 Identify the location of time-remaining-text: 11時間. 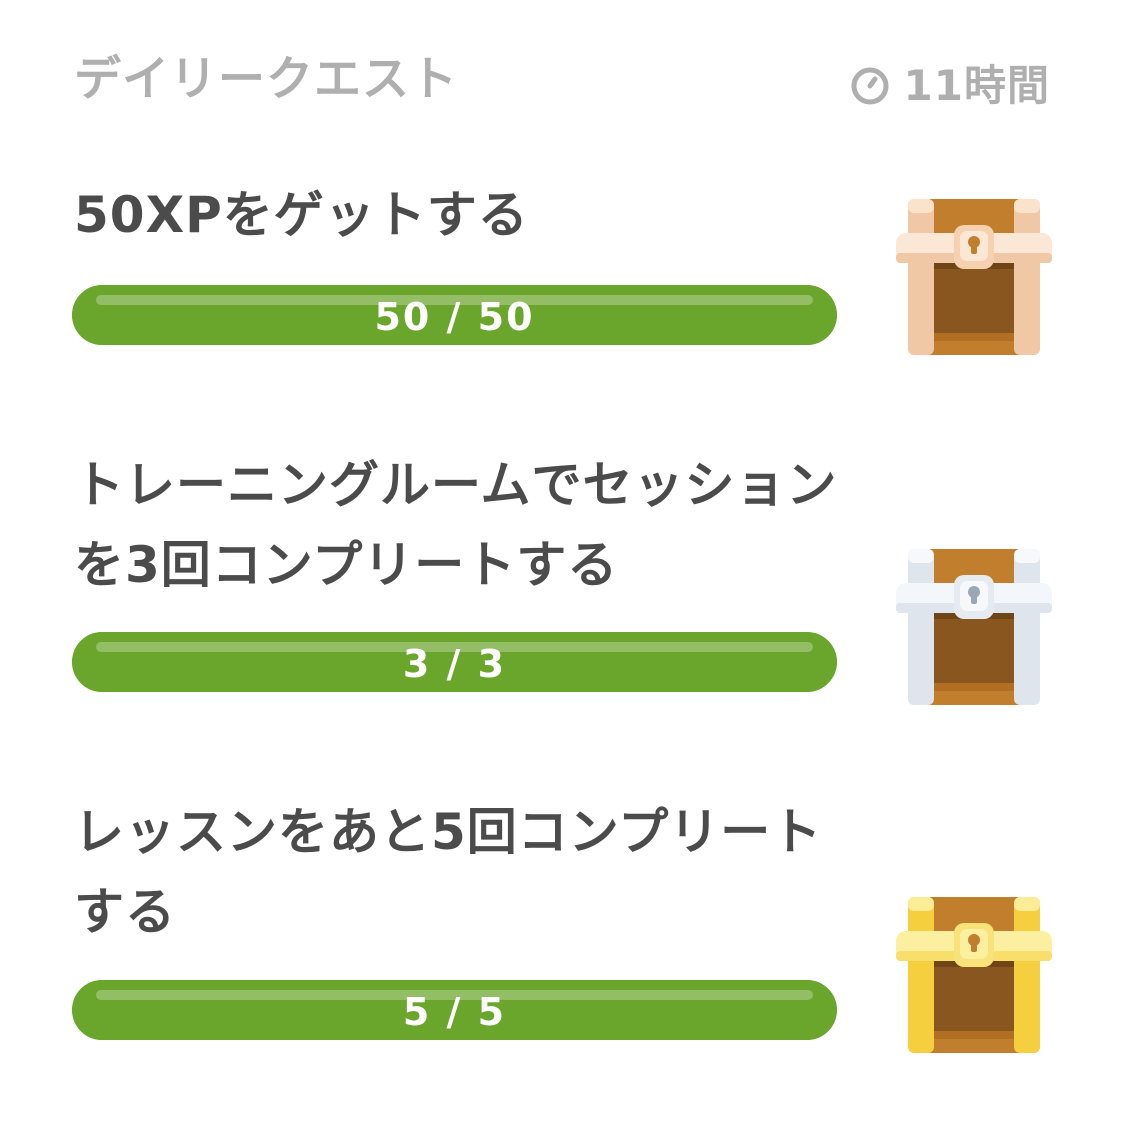
(976, 85).